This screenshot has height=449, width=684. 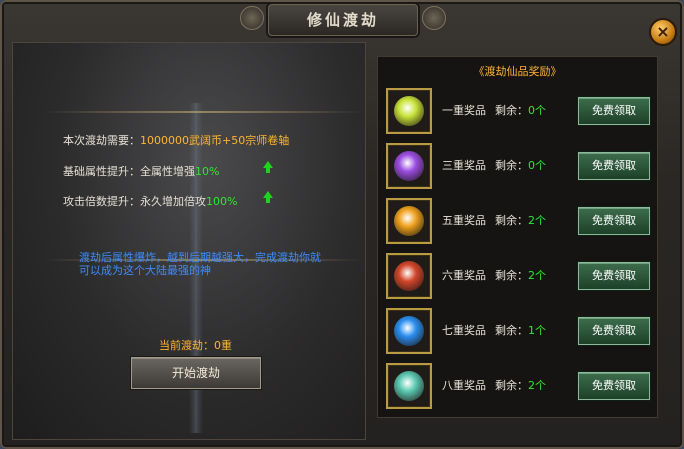 I want to click on start-button: 开始渡劫, so click(x=196, y=373).